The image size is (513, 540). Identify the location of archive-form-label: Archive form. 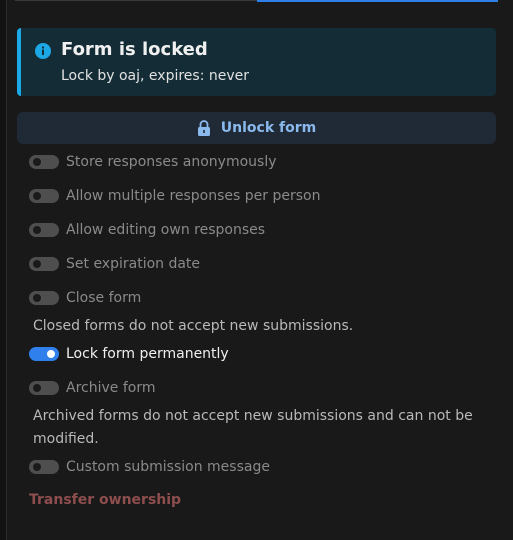
(111, 388).